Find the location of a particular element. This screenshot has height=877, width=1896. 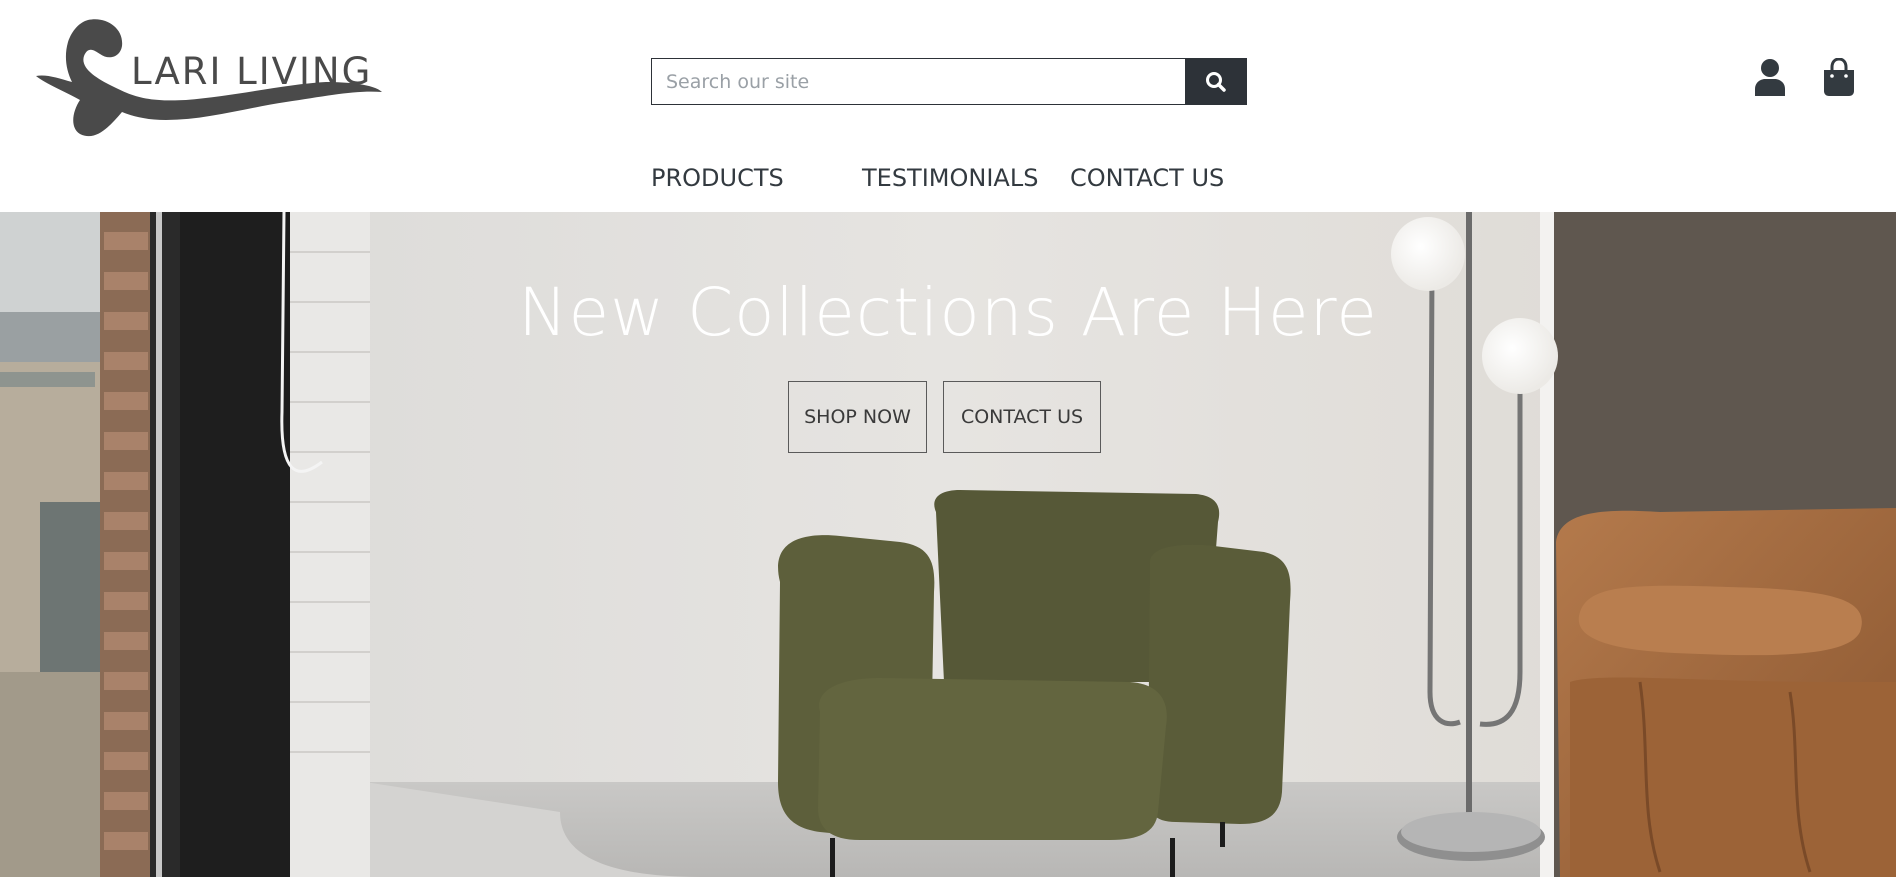

search-icon is located at coordinates (1215, 81).